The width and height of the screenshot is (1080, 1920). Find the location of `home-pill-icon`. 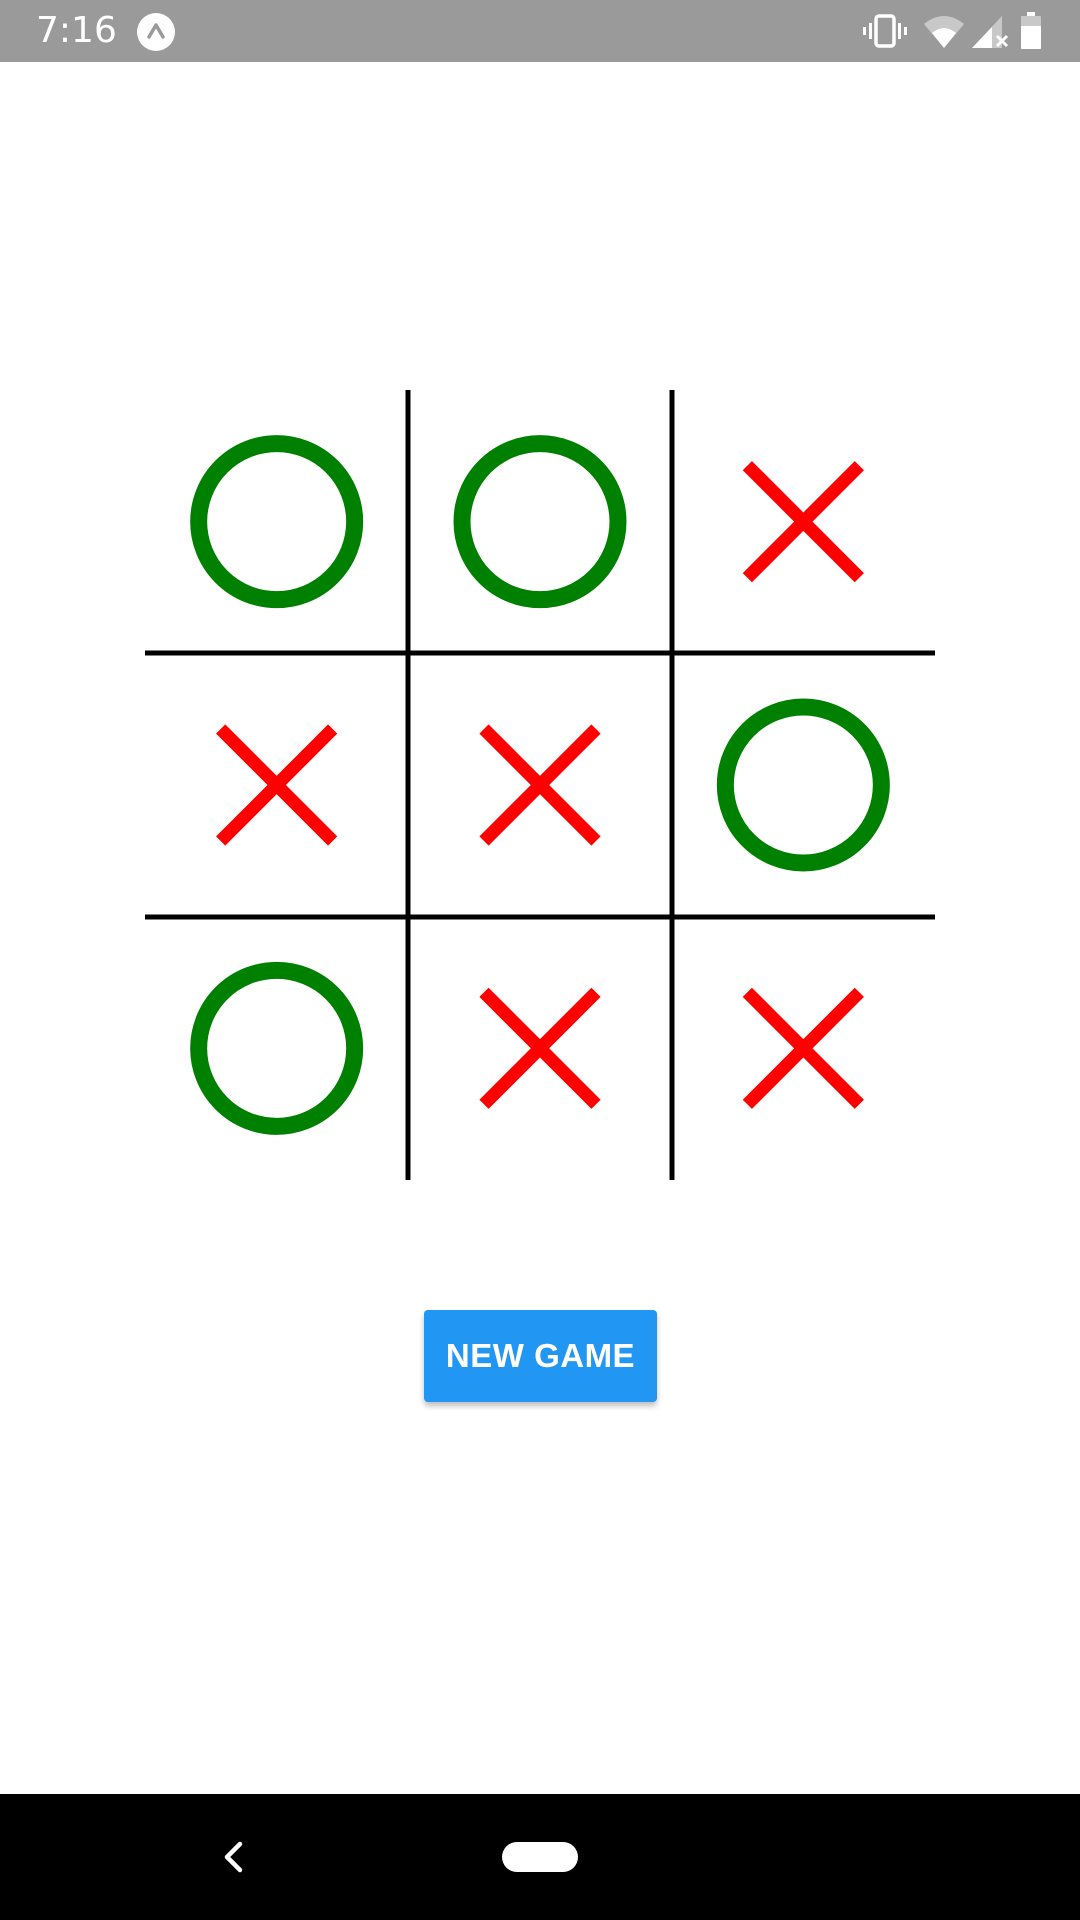

home-pill-icon is located at coordinates (540, 1857).